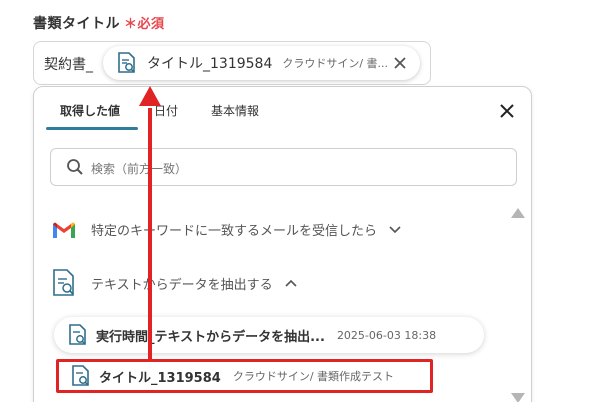 This screenshot has width=601, height=402. What do you see at coordinates (518, 306) in the screenshot?
I see `scrollbar-track` at bounding box center [518, 306].